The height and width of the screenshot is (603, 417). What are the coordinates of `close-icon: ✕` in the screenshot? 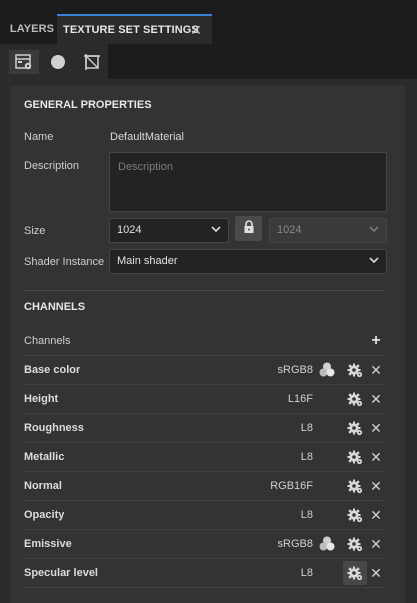 It's located at (196, 30).